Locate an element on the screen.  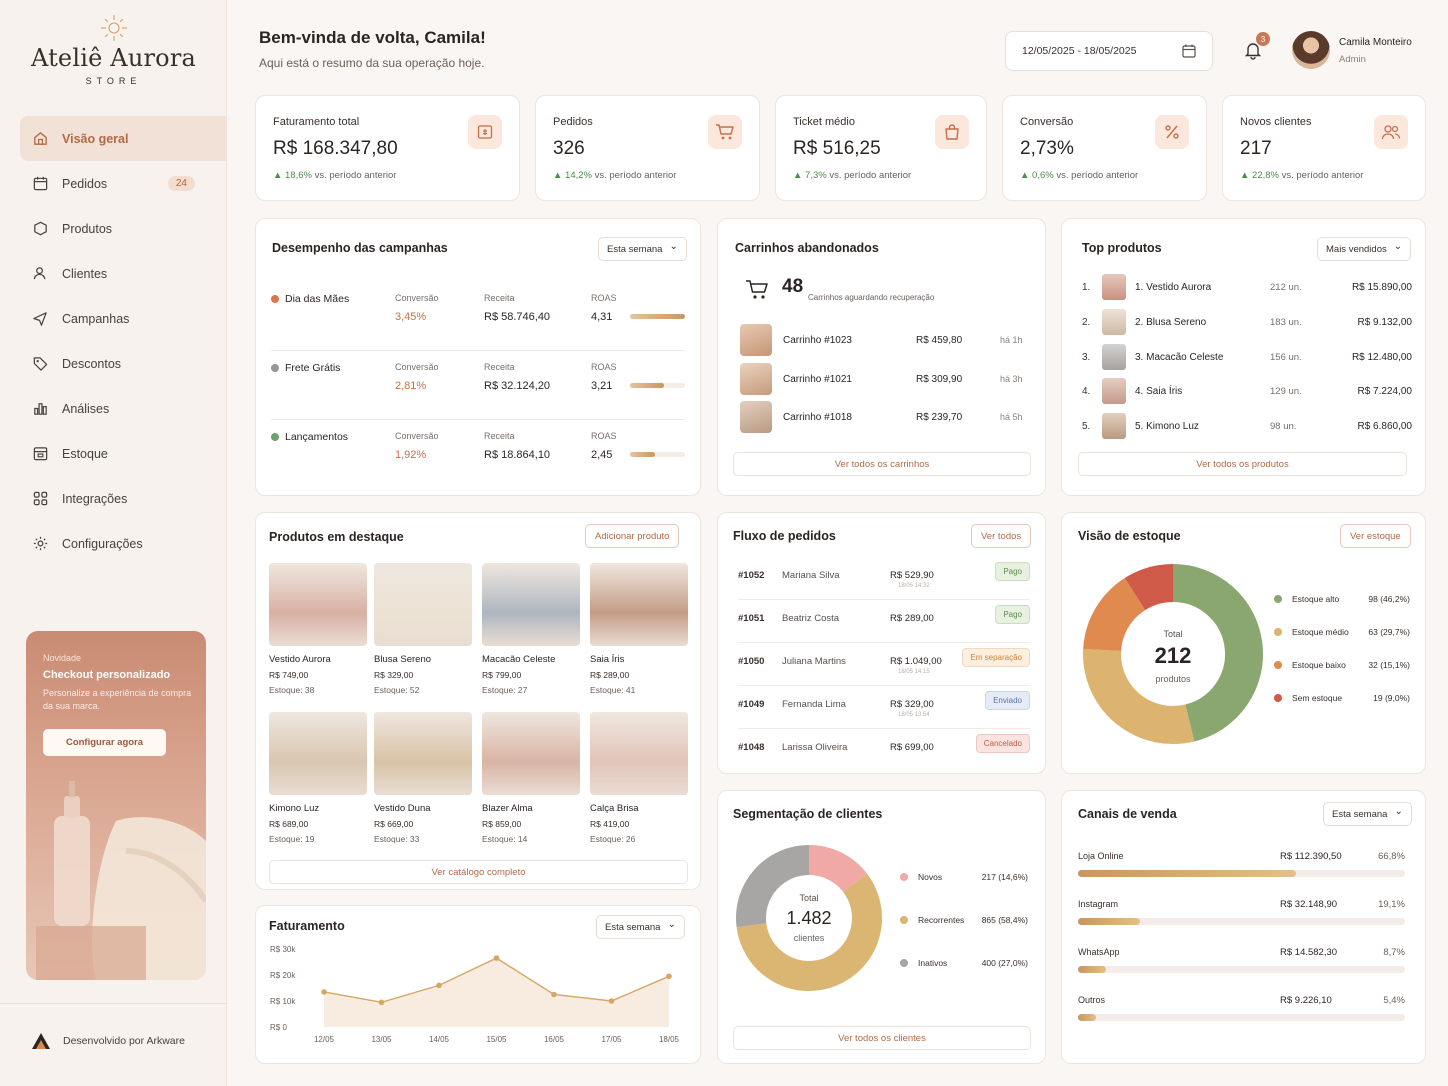
view-all-orders-button: Ver todos is located at coordinates (1001, 536).